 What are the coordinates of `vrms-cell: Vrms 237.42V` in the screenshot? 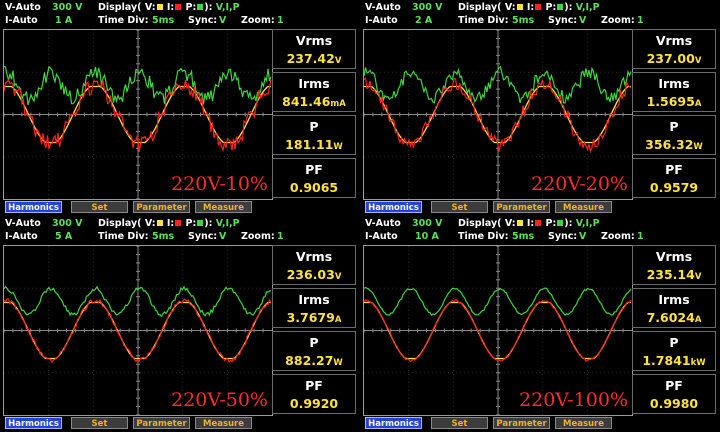 It's located at (314, 49).